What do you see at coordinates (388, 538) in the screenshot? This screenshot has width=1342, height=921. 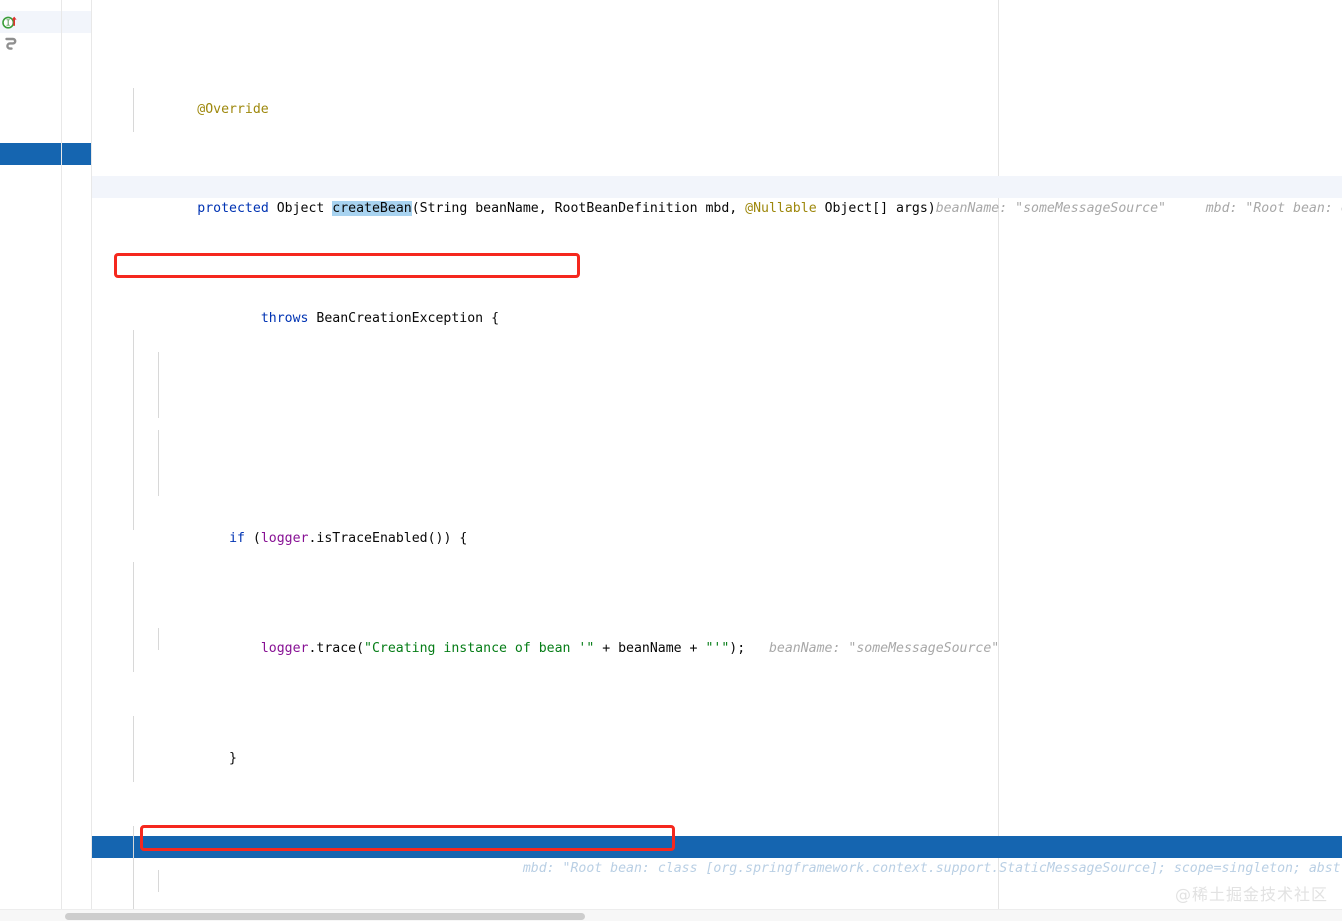 I see `code-token: .isTraceEnabled()) {` at bounding box center [388, 538].